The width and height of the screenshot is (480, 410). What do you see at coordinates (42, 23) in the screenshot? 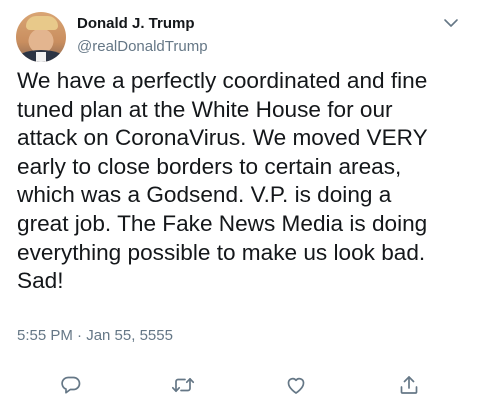
I see `avatar-hair` at bounding box center [42, 23].